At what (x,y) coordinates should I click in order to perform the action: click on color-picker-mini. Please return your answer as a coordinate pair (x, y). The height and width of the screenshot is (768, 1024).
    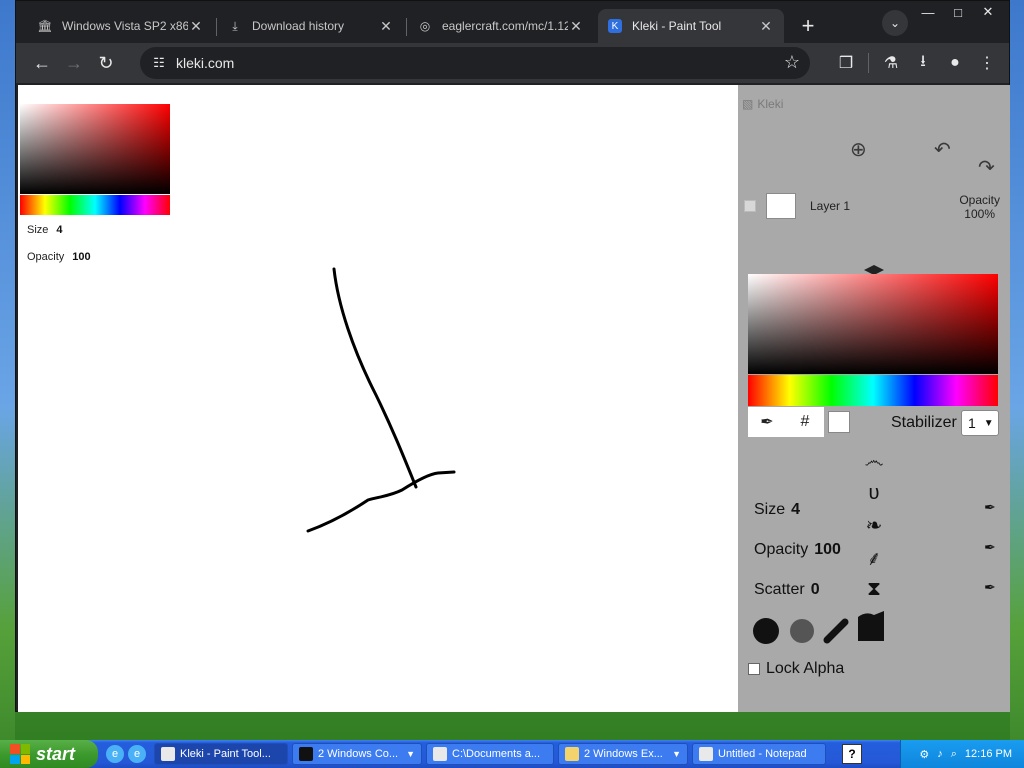
    Looking at the image, I should click on (95, 149).